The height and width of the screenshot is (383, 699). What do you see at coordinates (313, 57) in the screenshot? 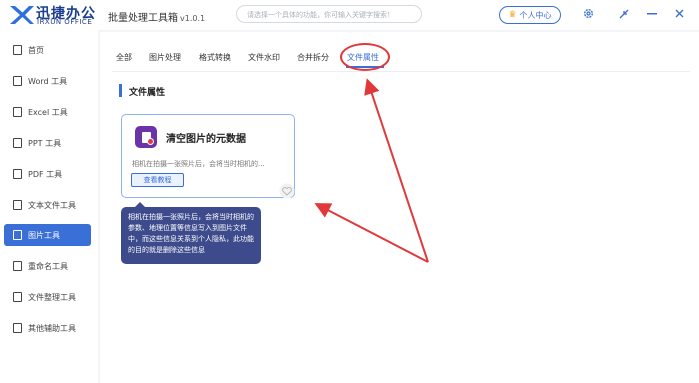
I see `tab-merge-split: 合并拆分` at bounding box center [313, 57].